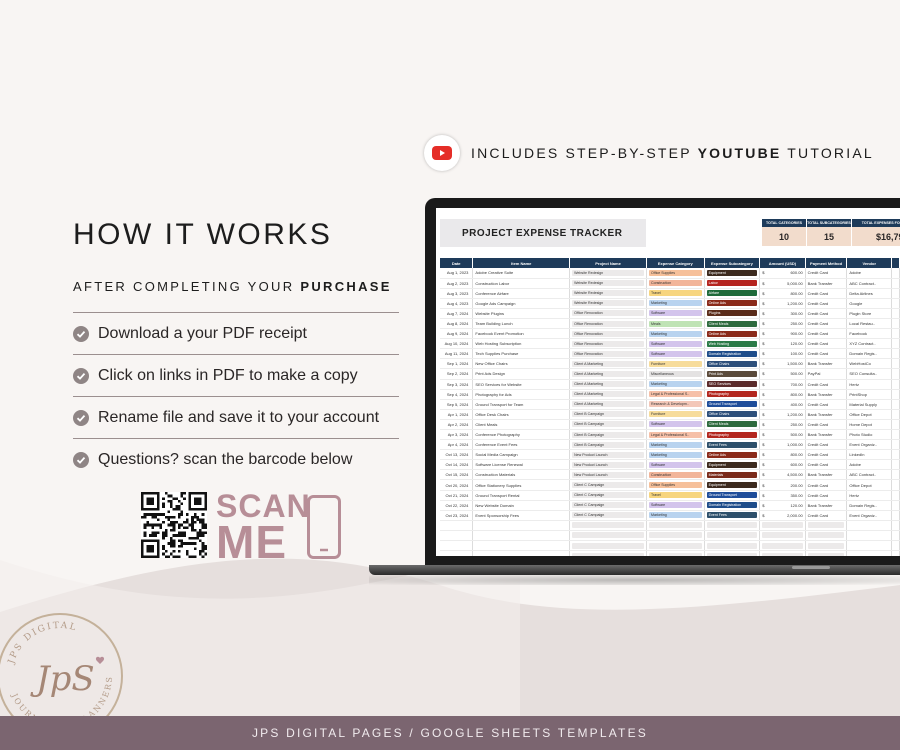 The image size is (900, 750). I want to click on cell-date: Apr 2, 2024, so click(457, 425).